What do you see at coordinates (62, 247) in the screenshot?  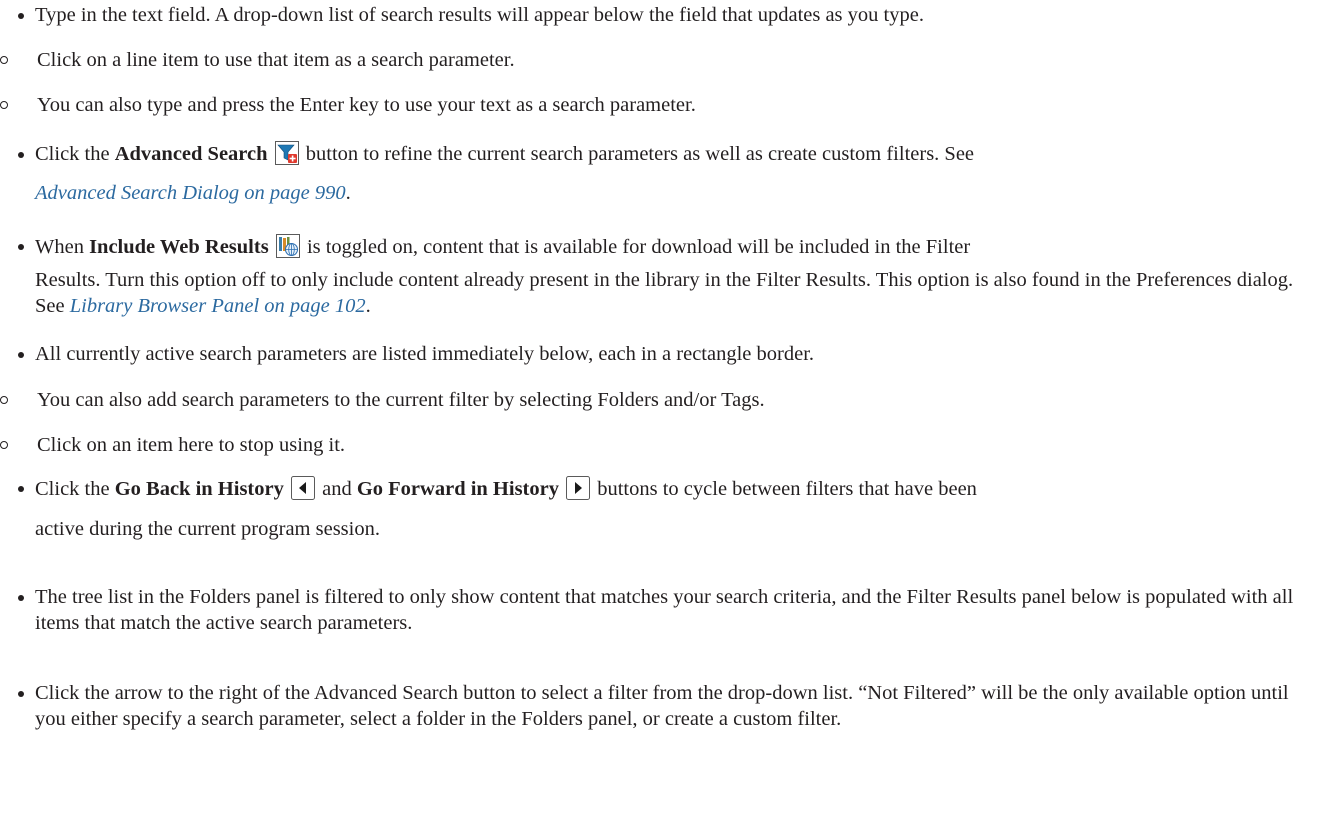 I see `bullet-text: When` at bounding box center [62, 247].